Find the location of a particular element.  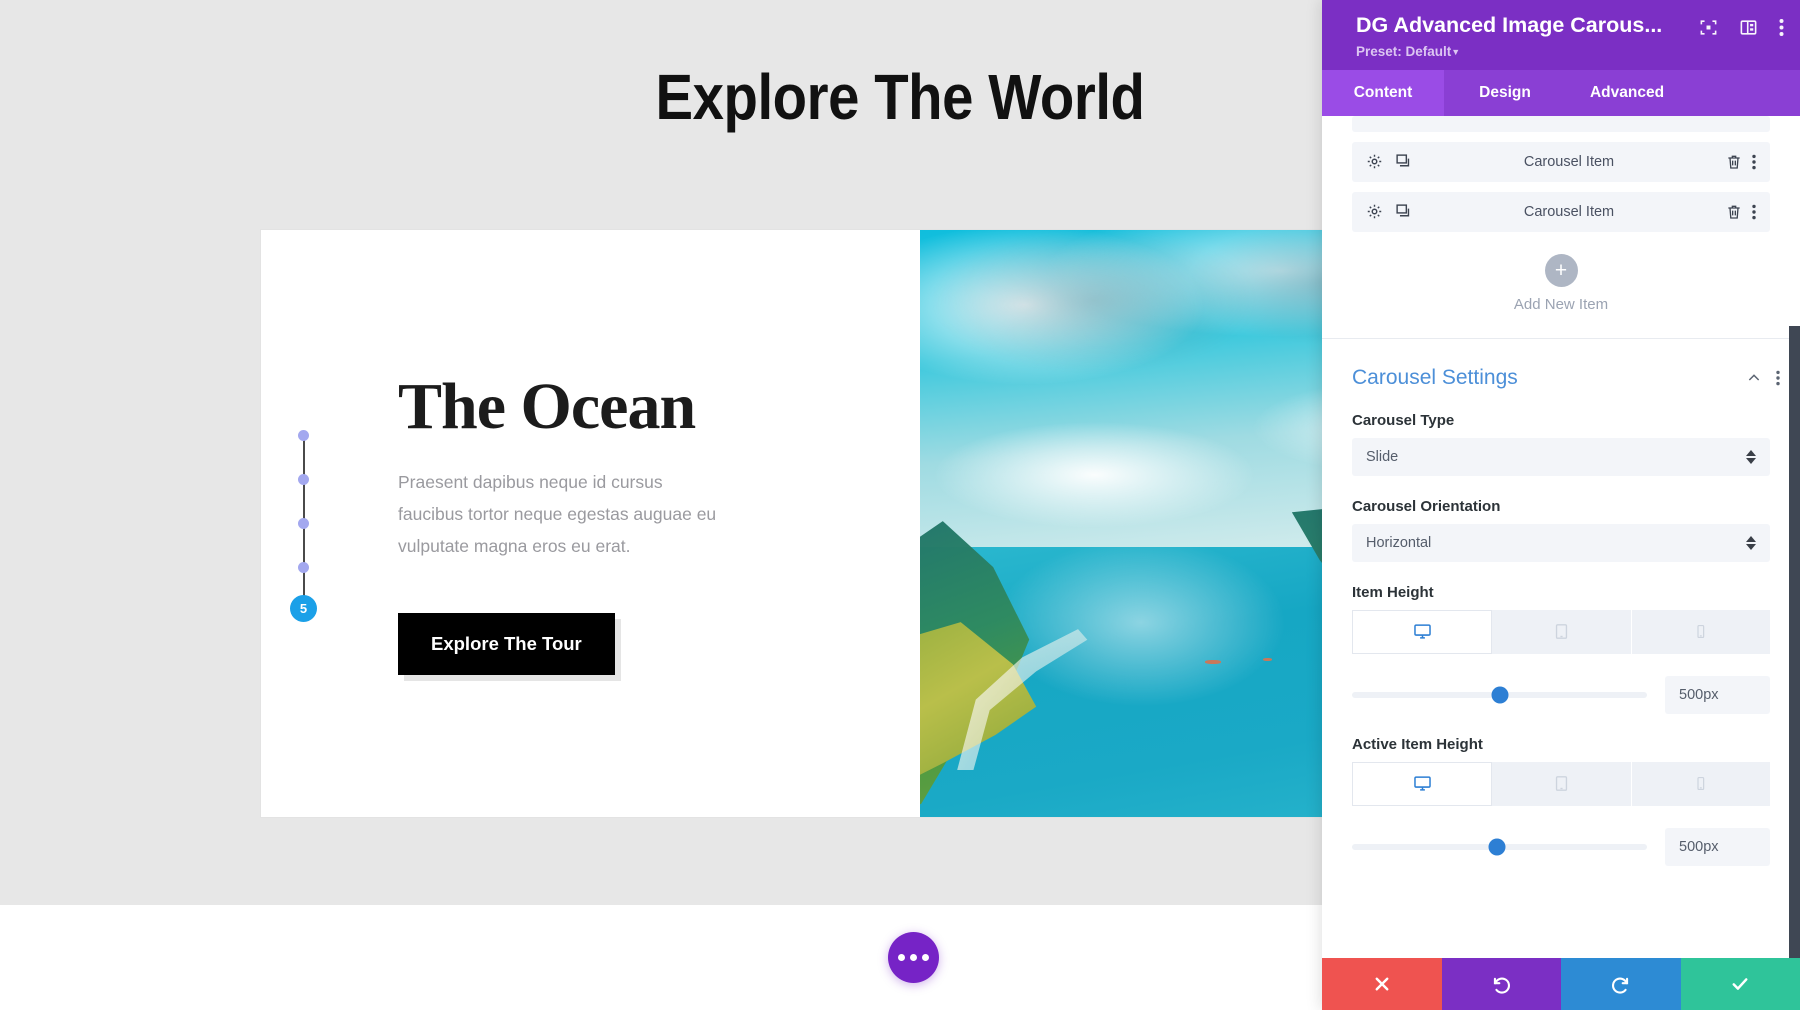

slide-image is located at coordinates (1121, 523).